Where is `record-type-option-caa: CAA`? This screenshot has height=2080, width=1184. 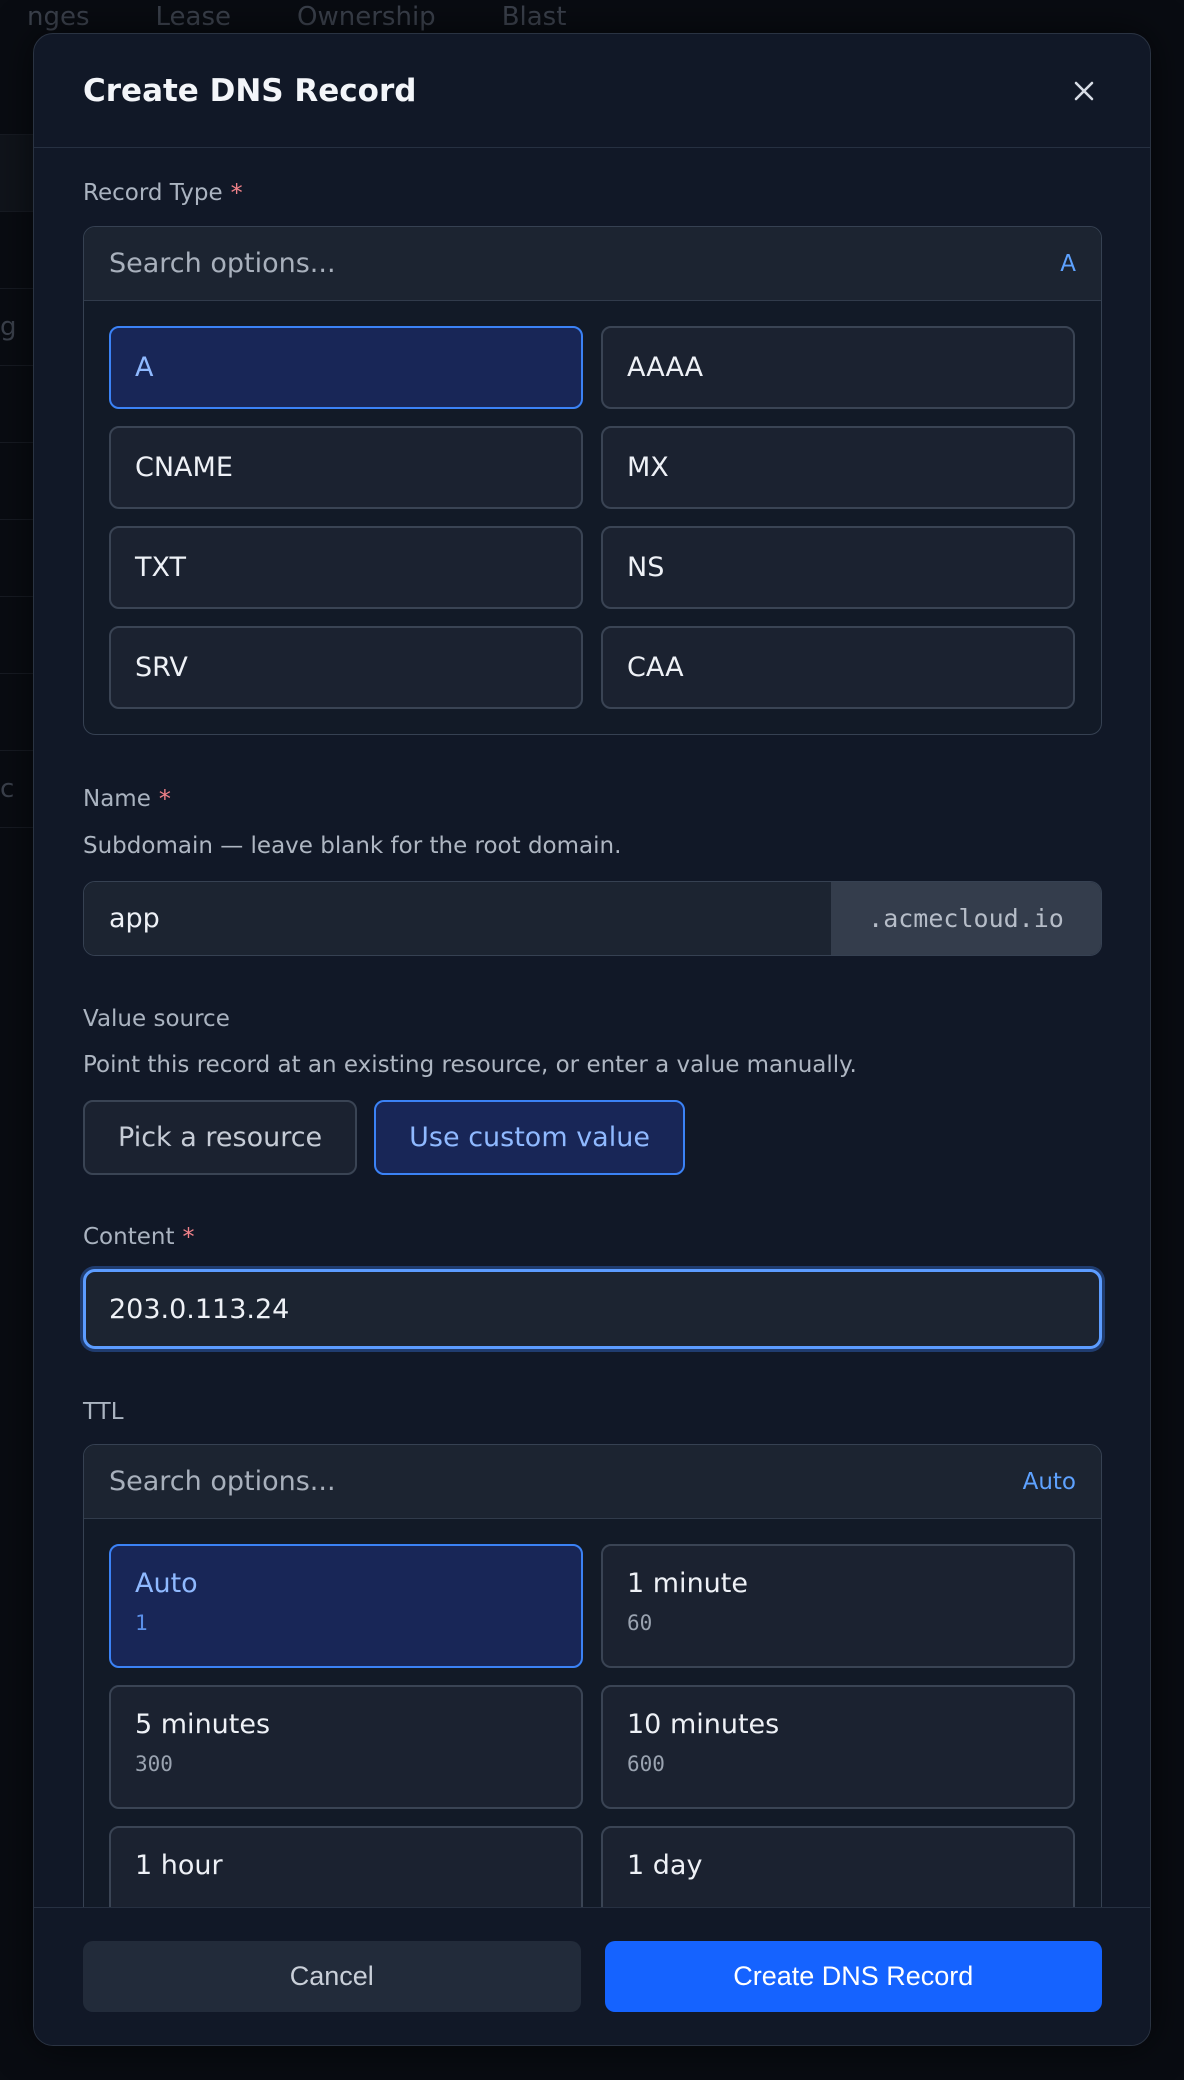 record-type-option-caa: CAA is located at coordinates (838, 667).